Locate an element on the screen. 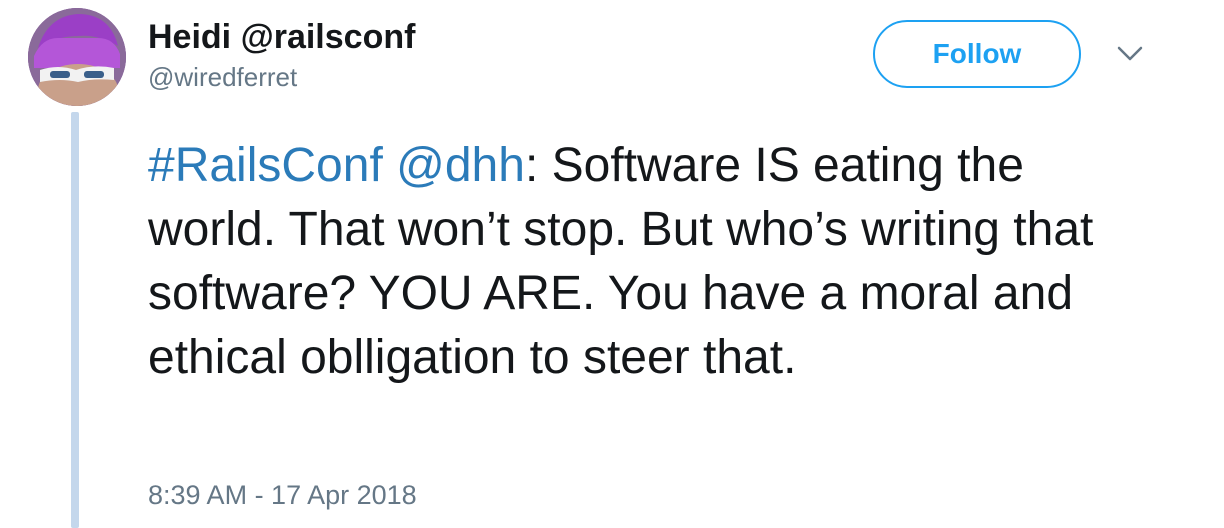  follow-button: Follow is located at coordinates (977, 54).